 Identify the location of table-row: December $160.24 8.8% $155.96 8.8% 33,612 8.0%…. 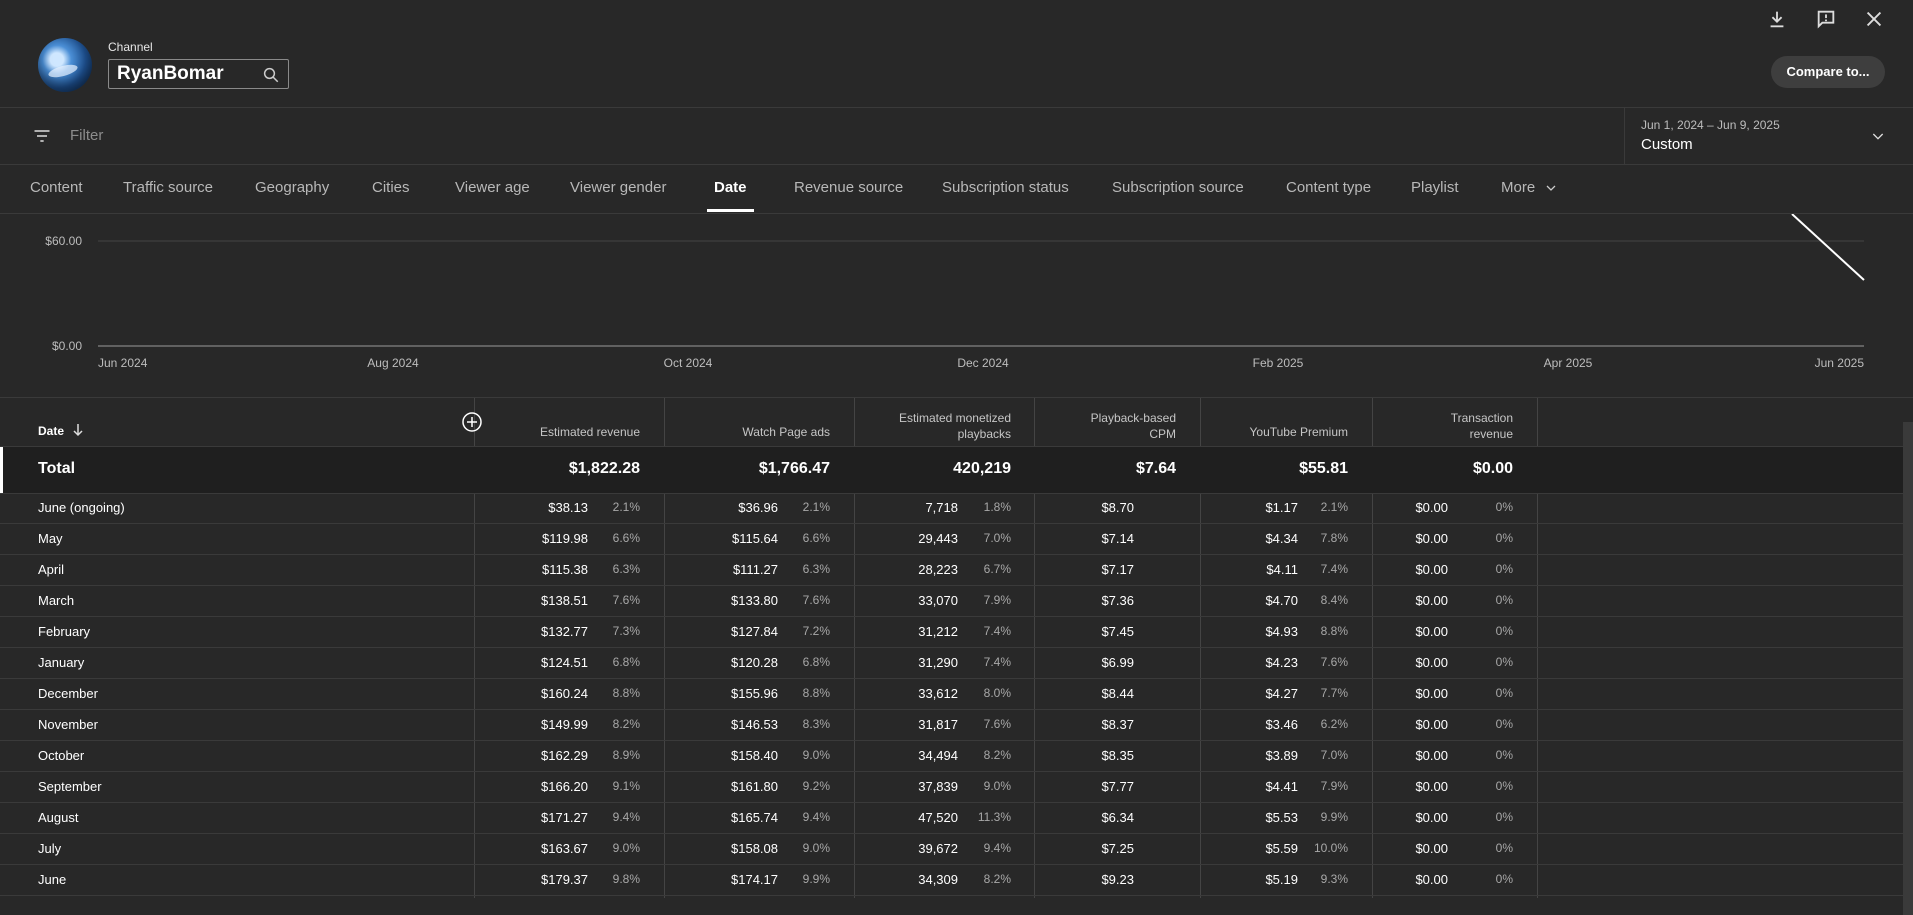
(956, 694).